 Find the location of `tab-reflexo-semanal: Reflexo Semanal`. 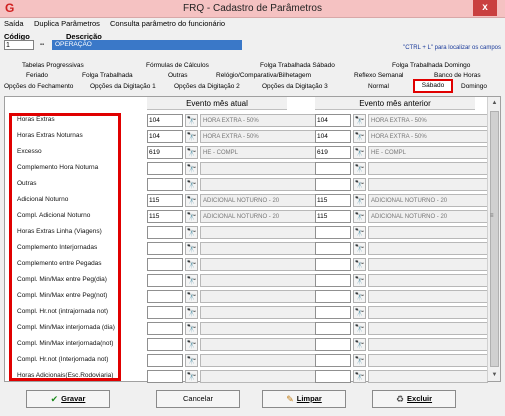

tab-reflexo-semanal: Reflexo Semanal is located at coordinates (379, 75).